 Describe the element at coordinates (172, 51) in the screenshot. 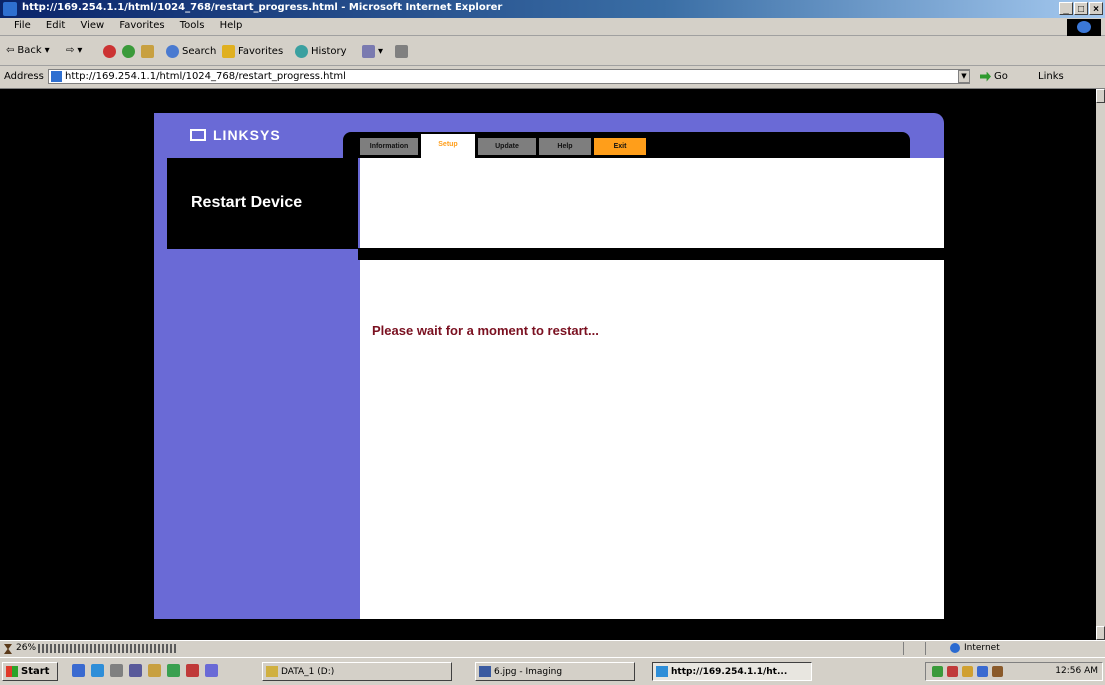

I see `search-icon` at that location.